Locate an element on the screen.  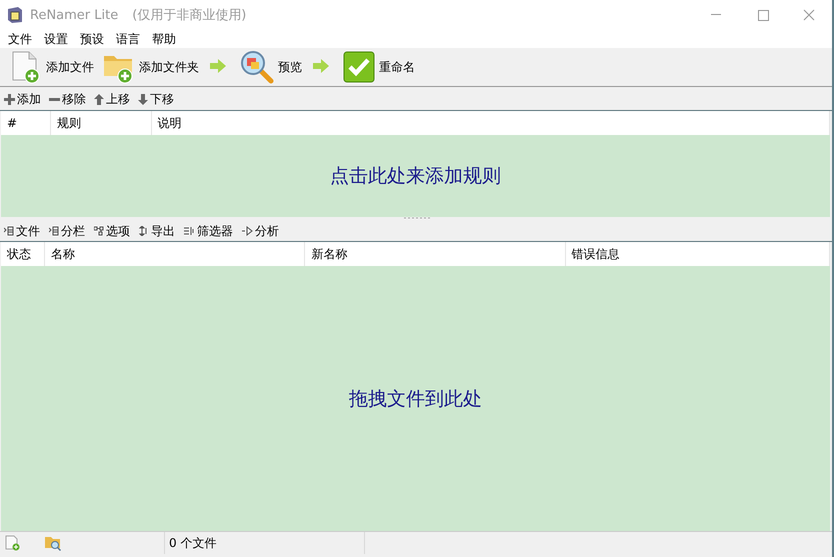
menu-item: 语言 is located at coordinates (128, 39).